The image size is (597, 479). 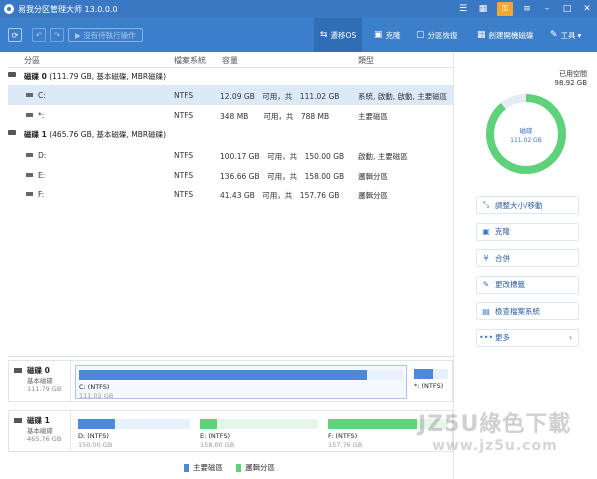 What do you see at coordinates (527, 284) in the screenshot?
I see `change-label-button: ✎ 更改標籤` at bounding box center [527, 284].